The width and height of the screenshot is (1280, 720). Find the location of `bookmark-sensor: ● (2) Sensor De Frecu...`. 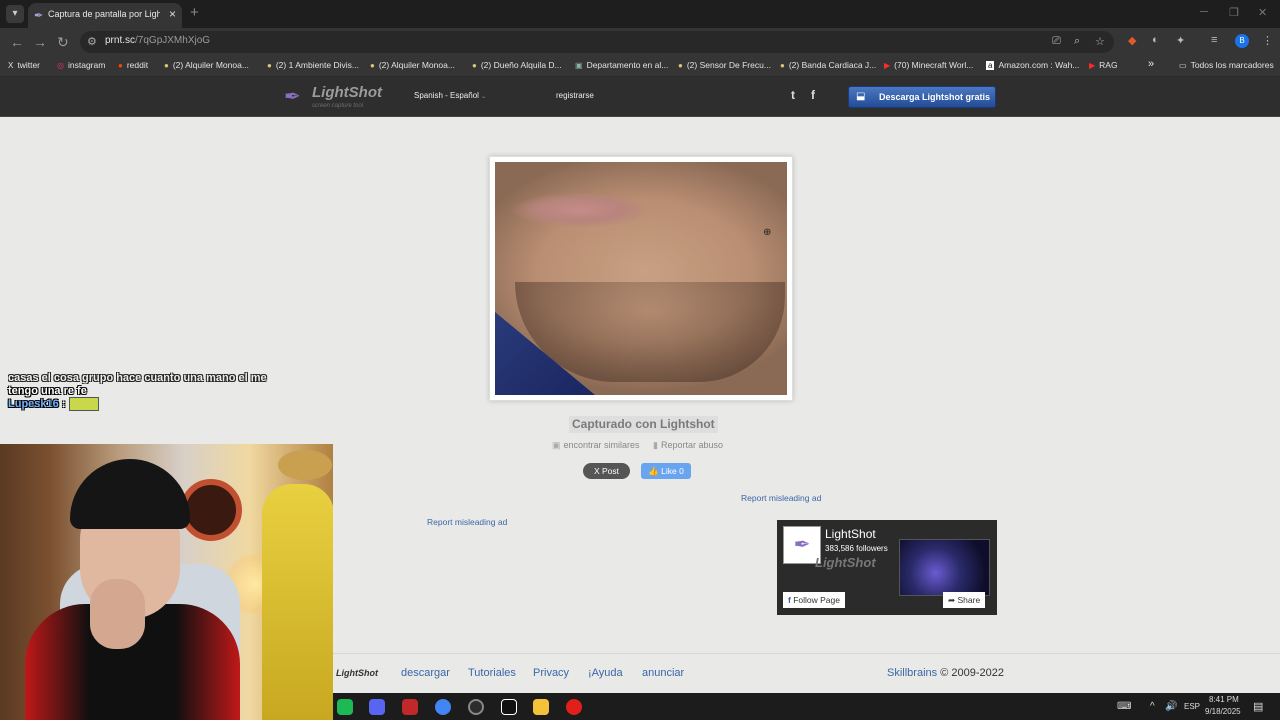

bookmark-sensor: ● (2) Sensor De Frecu... is located at coordinates (724, 65).